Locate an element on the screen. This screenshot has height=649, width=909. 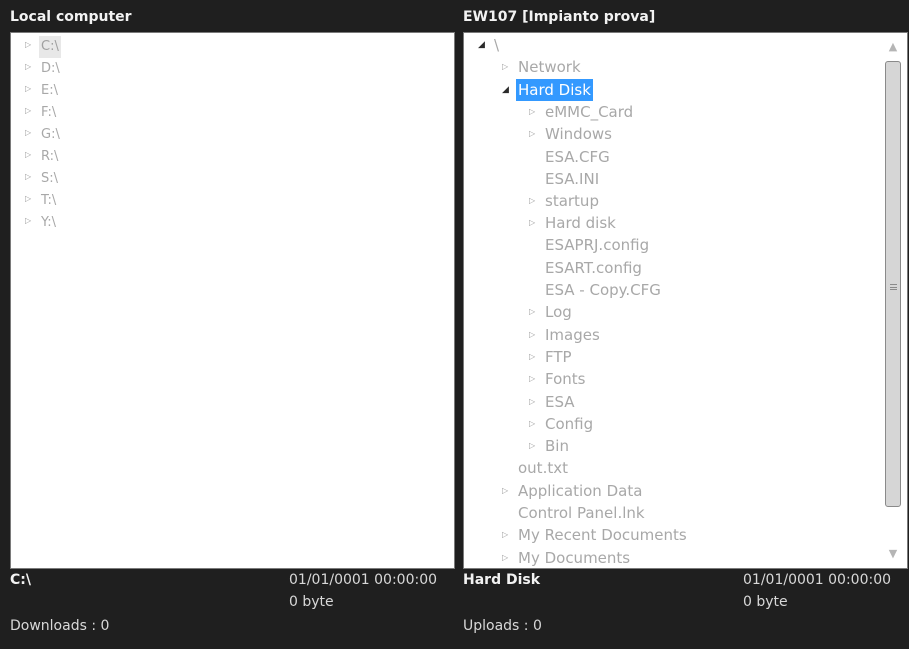
grip-icon is located at coordinates (893, 287).